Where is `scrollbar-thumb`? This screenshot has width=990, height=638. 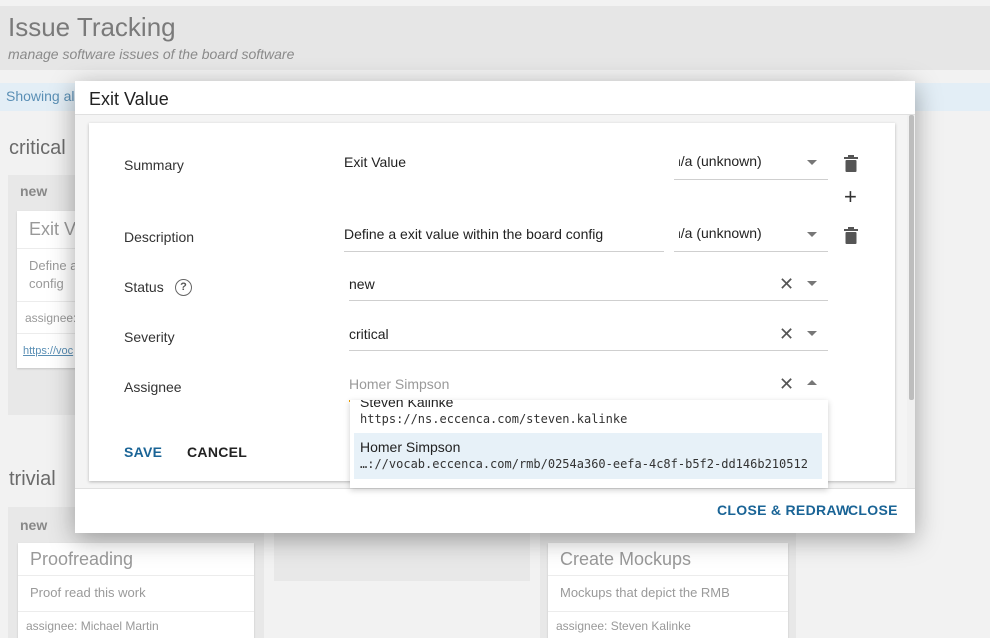 scrollbar-thumb is located at coordinates (911, 257).